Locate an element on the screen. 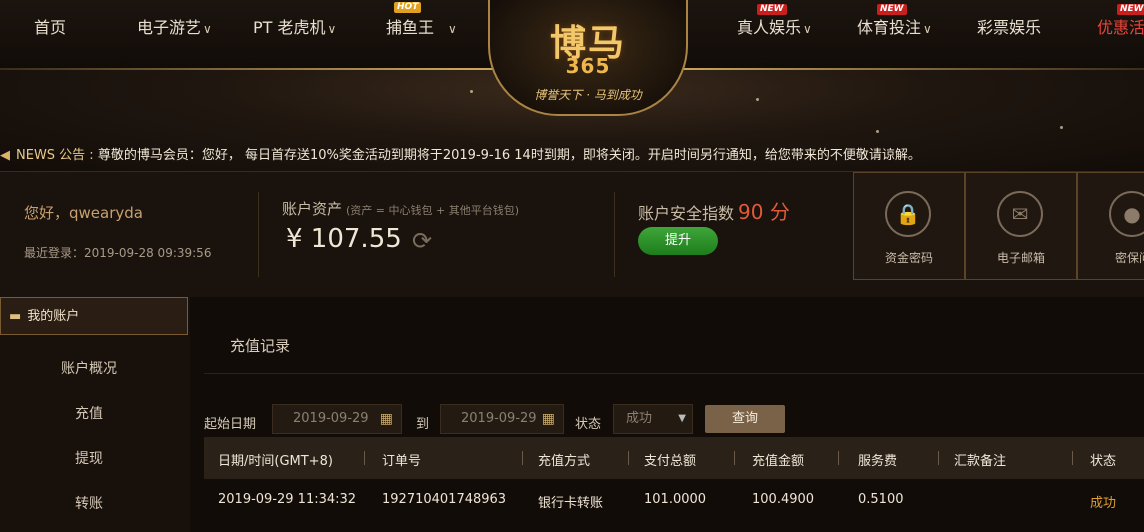 This screenshot has width=1144, height=532. card-icon: ▬ is located at coordinates (15, 316).